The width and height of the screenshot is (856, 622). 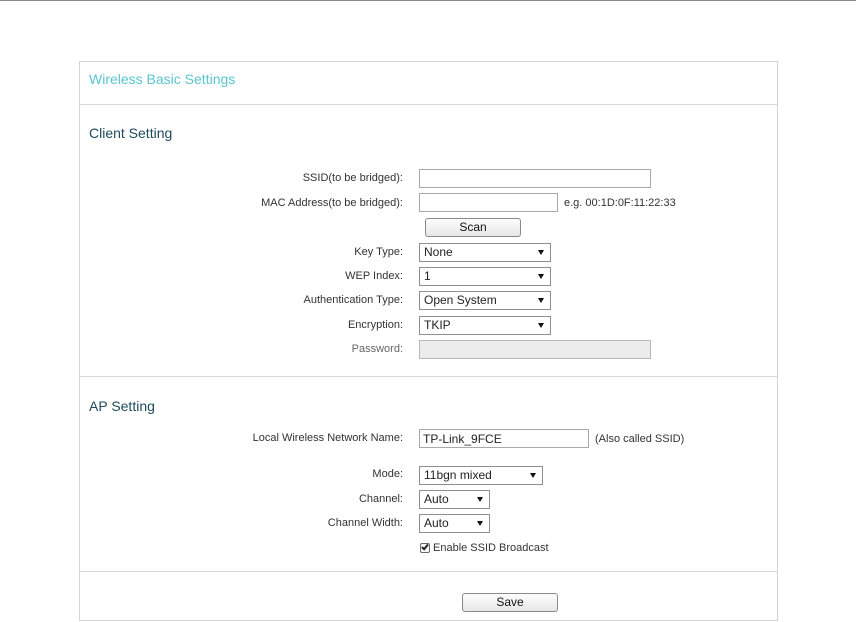 What do you see at coordinates (437, 325) in the screenshot?
I see `encryption-value: TKIP` at bounding box center [437, 325].